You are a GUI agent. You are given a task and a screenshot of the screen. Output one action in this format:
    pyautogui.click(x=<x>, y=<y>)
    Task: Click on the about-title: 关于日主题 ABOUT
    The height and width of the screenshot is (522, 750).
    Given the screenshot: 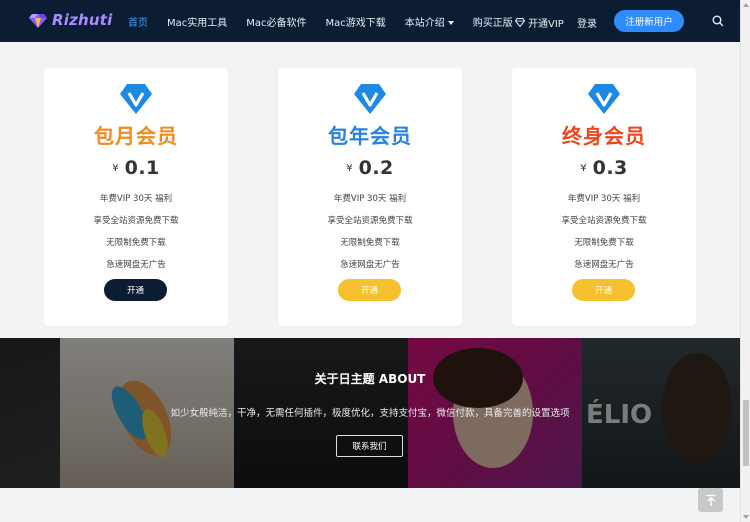 What is the action you would take?
    pyautogui.click(x=370, y=379)
    